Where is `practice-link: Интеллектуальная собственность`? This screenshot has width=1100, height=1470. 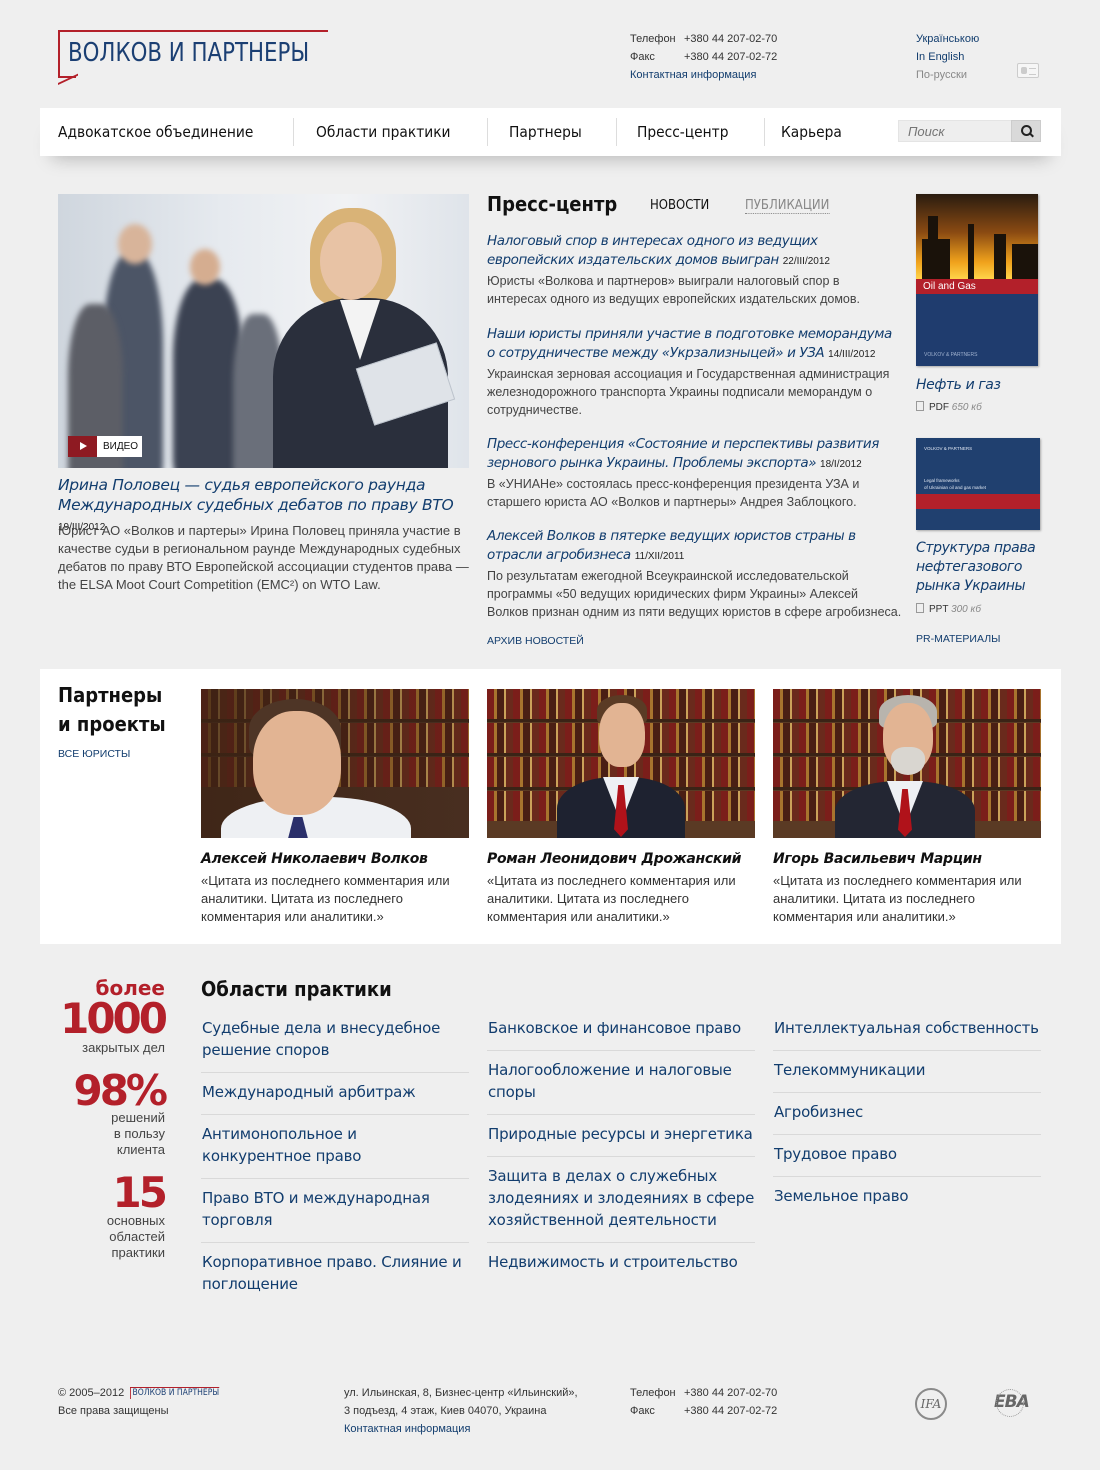 practice-link: Интеллектуальная собственность is located at coordinates (907, 1030).